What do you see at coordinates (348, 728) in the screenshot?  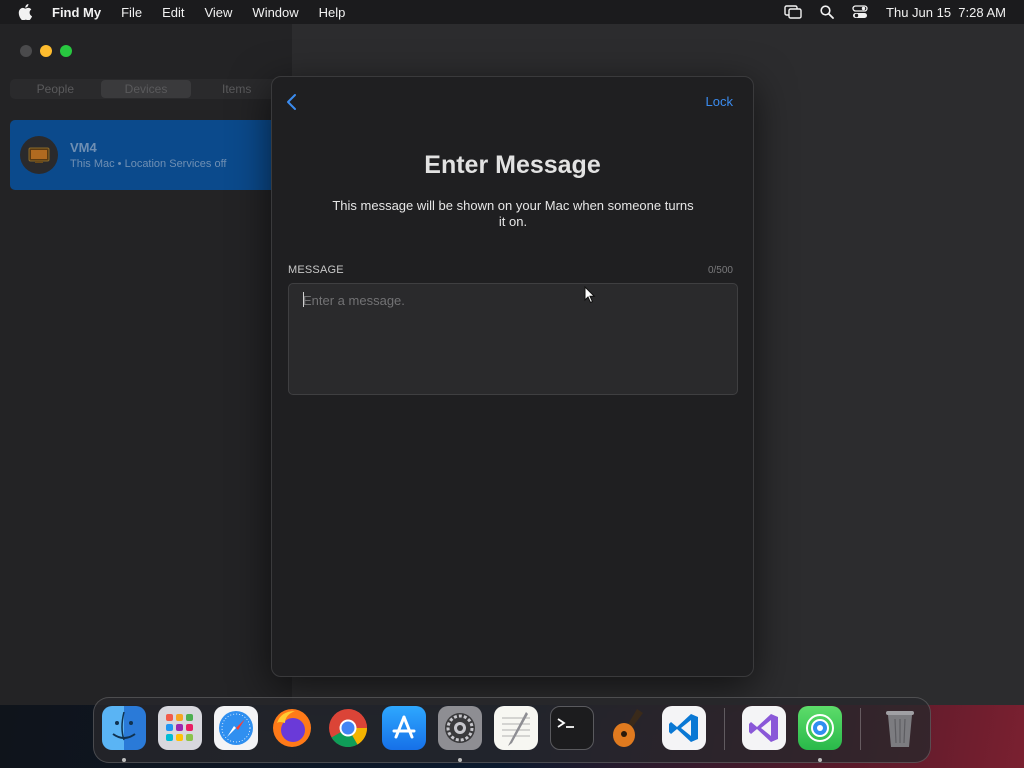 I see `chrome-icon` at bounding box center [348, 728].